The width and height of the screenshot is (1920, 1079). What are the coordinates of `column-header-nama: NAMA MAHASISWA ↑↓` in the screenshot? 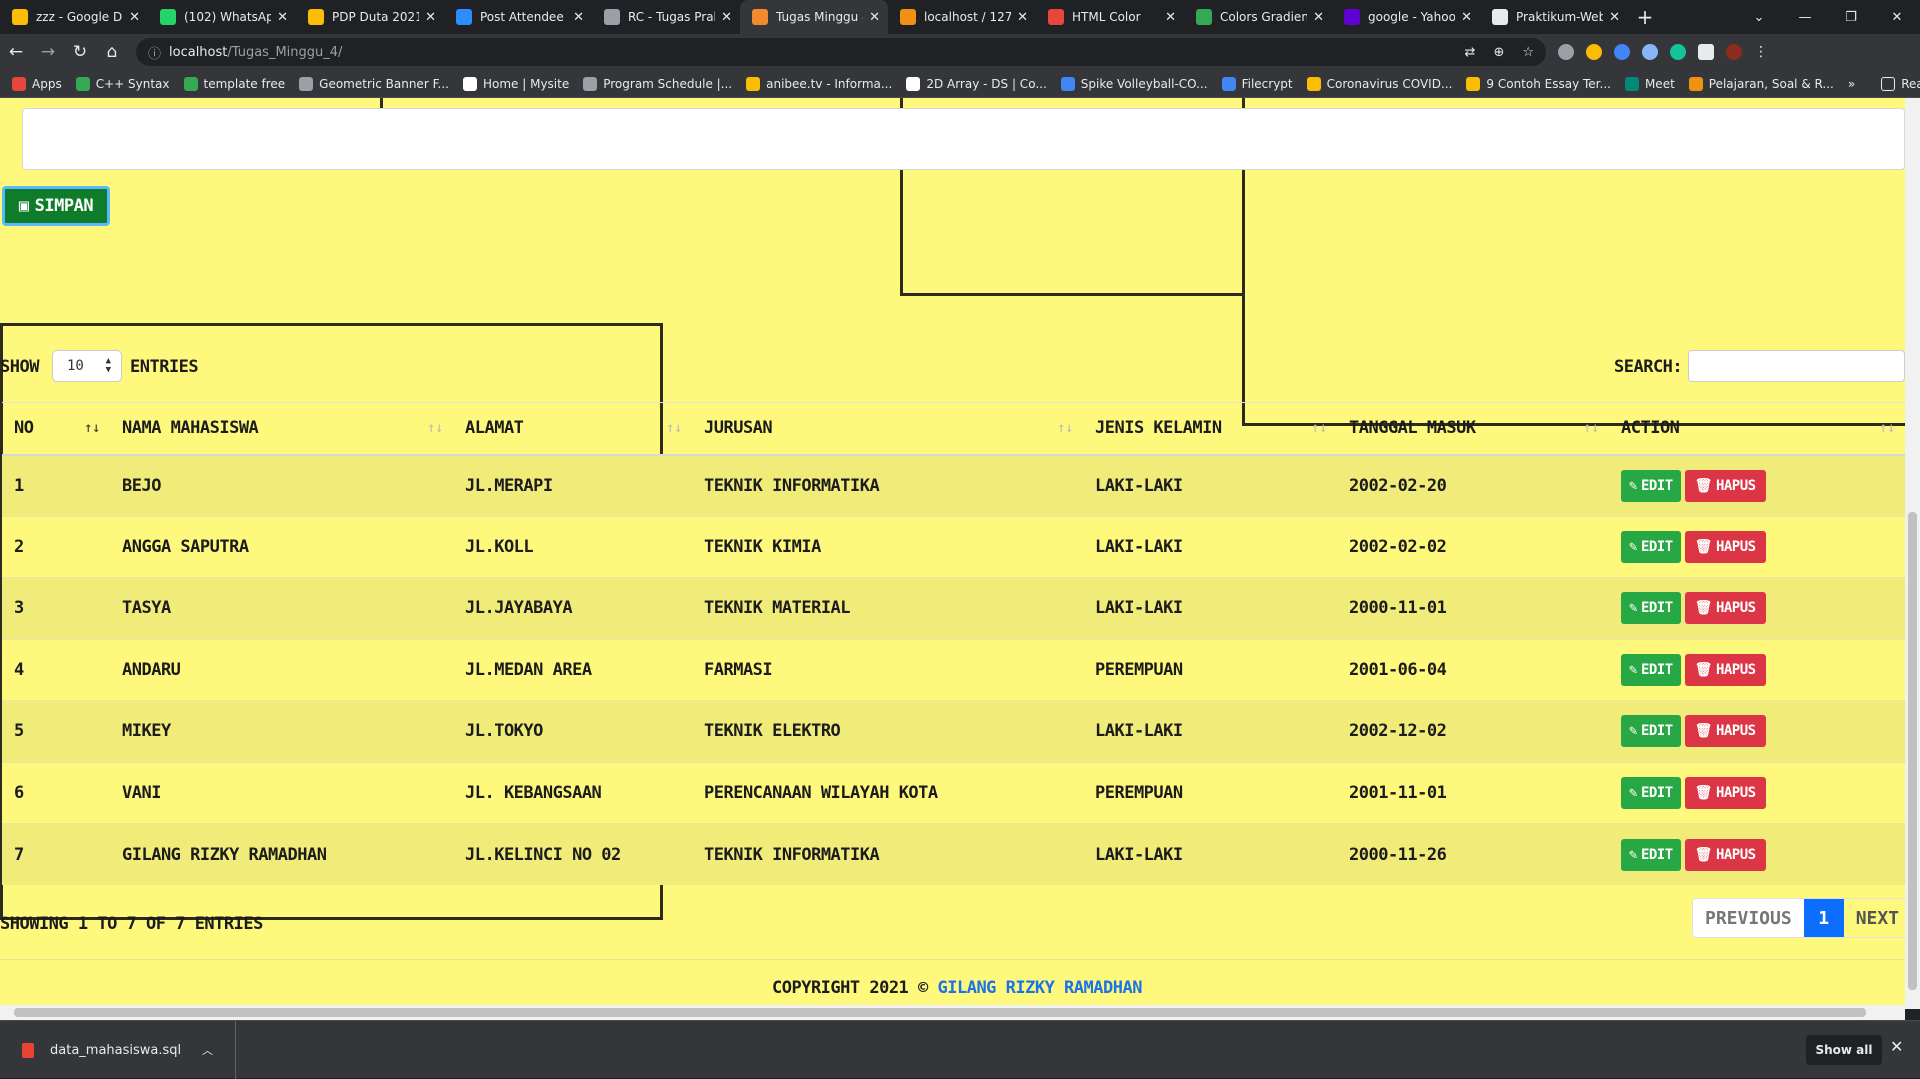 It's located at (281, 429).